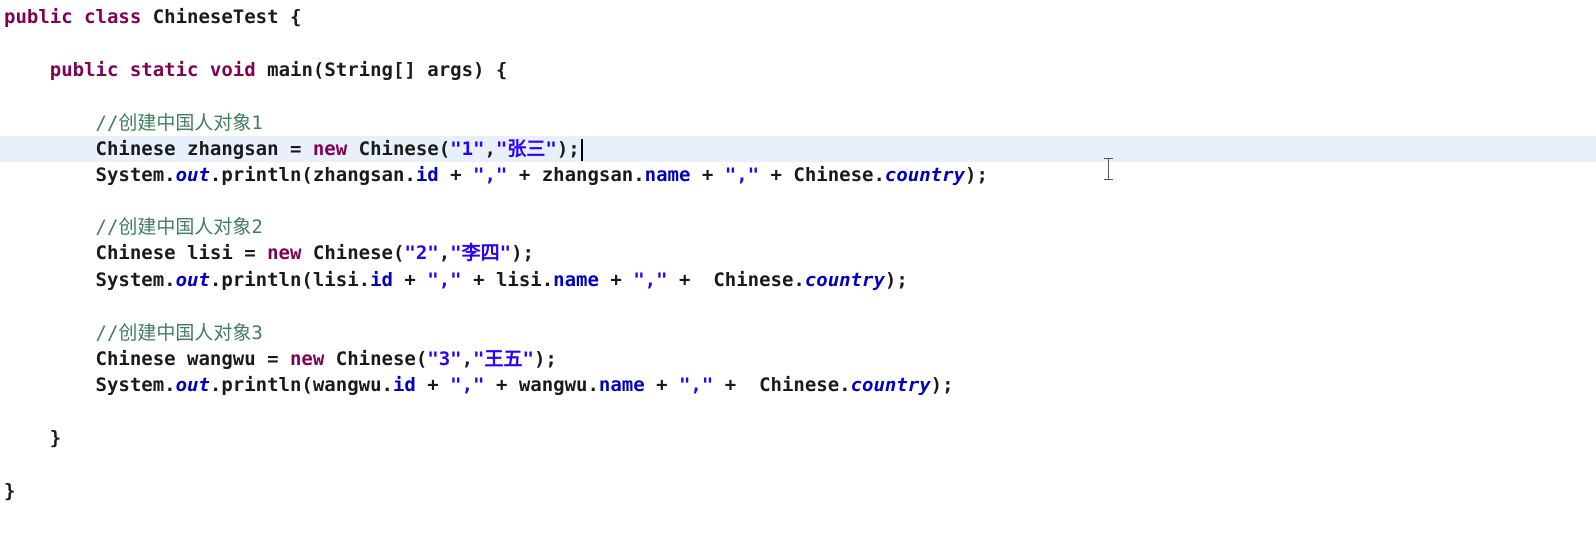 This screenshot has width=1596, height=538. I want to click on code-line: //创建中国人对象3, so click(798, 333).